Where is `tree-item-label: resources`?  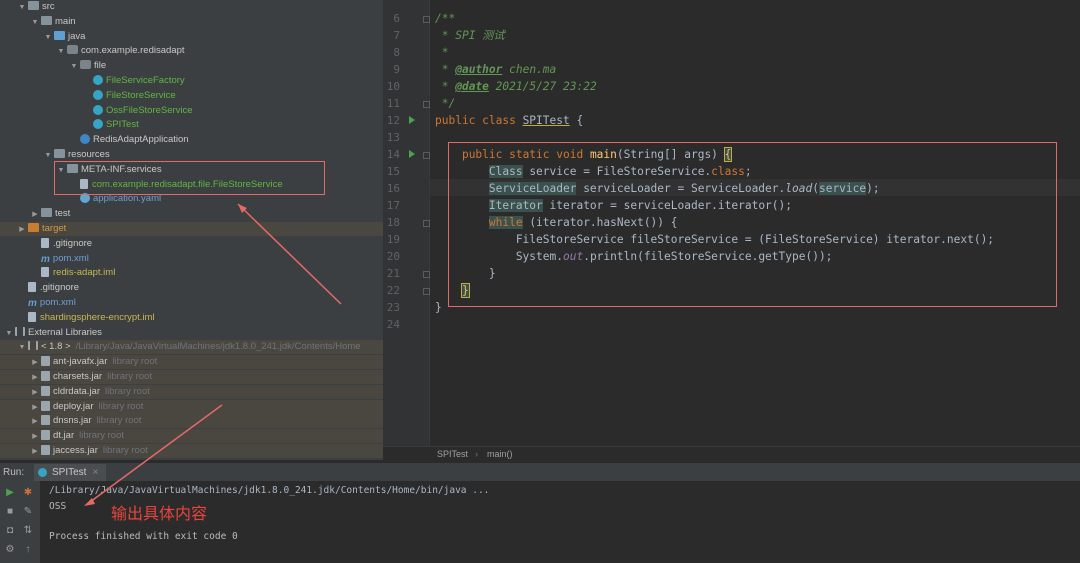 tree-item-label: resources is located at coordinates (89, 154).